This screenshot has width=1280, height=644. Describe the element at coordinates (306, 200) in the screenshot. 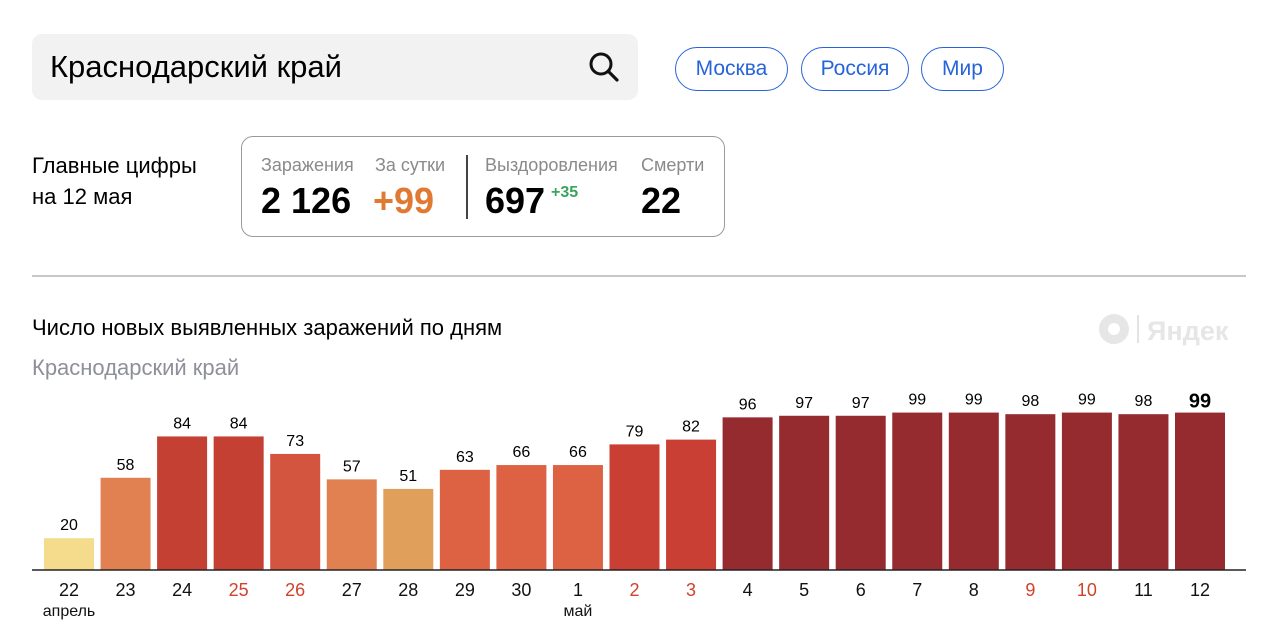

I see `infections-value: 2 126` at that location.